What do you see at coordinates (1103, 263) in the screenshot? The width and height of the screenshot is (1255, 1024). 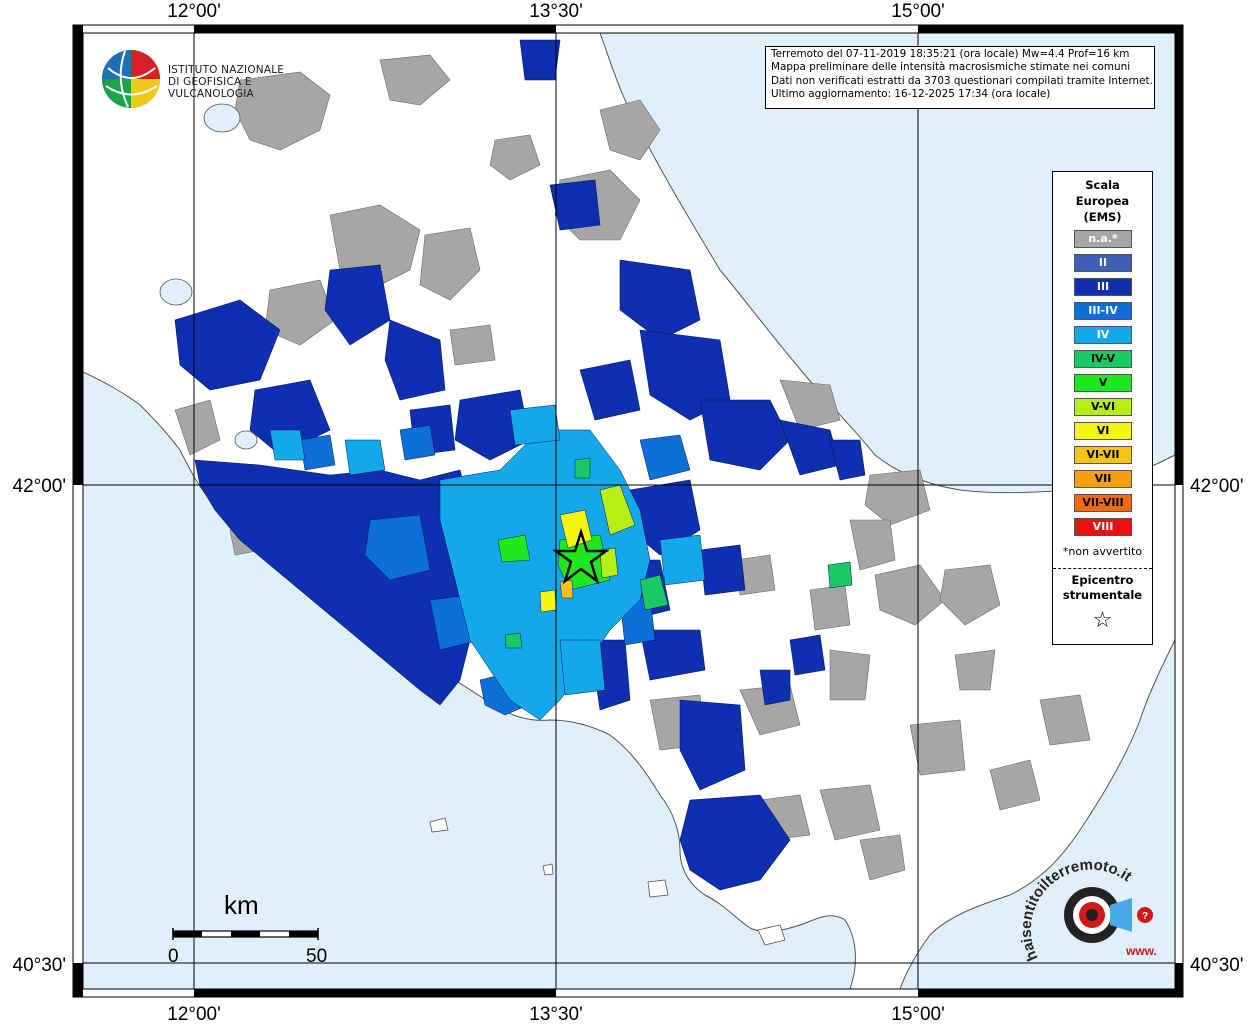 I see `legend-swatch-ii: II` at bounding box center [1103, 263].